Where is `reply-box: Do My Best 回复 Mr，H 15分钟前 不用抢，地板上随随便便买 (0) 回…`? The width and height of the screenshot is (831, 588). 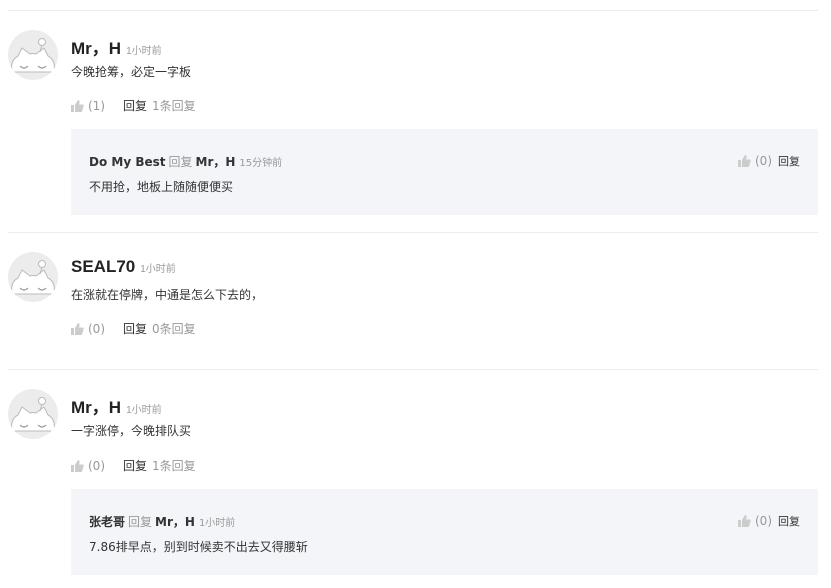 reply-box: Do My Best 回复 Mr，H 15分钟前 不用抢，地板上随随便便买 (0) 回… is located at coordinates (444, 172).